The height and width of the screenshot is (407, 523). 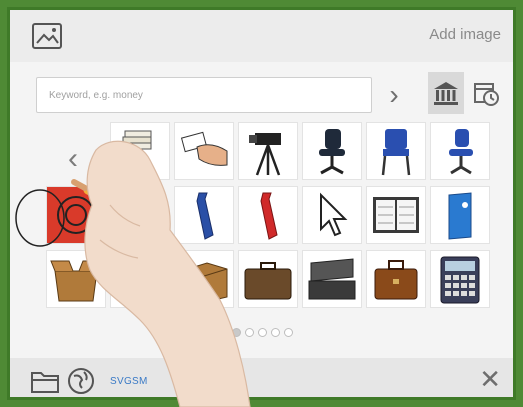 I want to click on grid-item-papers, so click(x=140, y=151).